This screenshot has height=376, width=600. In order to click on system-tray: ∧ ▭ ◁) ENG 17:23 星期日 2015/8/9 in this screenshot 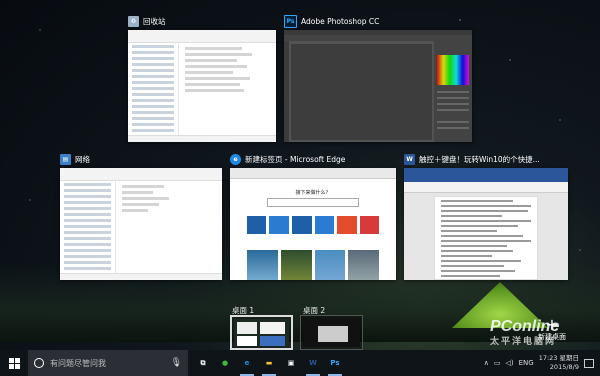, I will do `click(542, 363)`.